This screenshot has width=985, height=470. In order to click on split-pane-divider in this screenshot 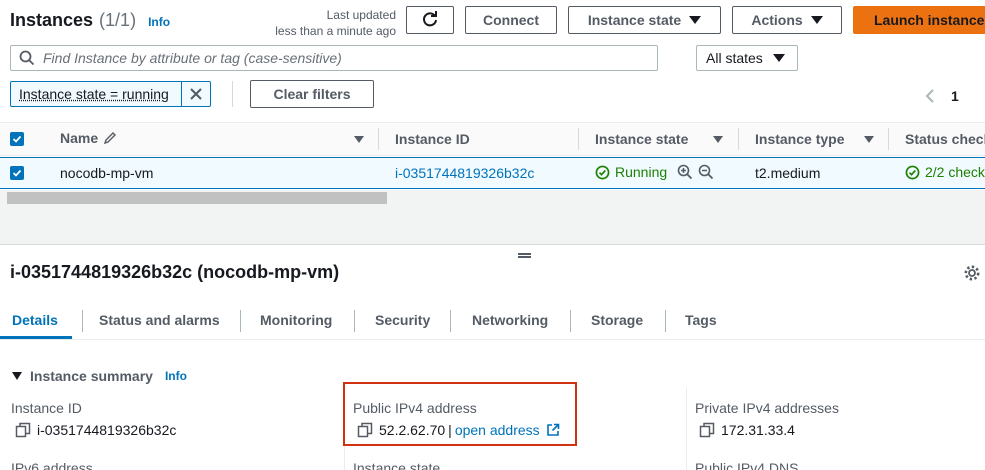, I will do `click(492, 225)`.